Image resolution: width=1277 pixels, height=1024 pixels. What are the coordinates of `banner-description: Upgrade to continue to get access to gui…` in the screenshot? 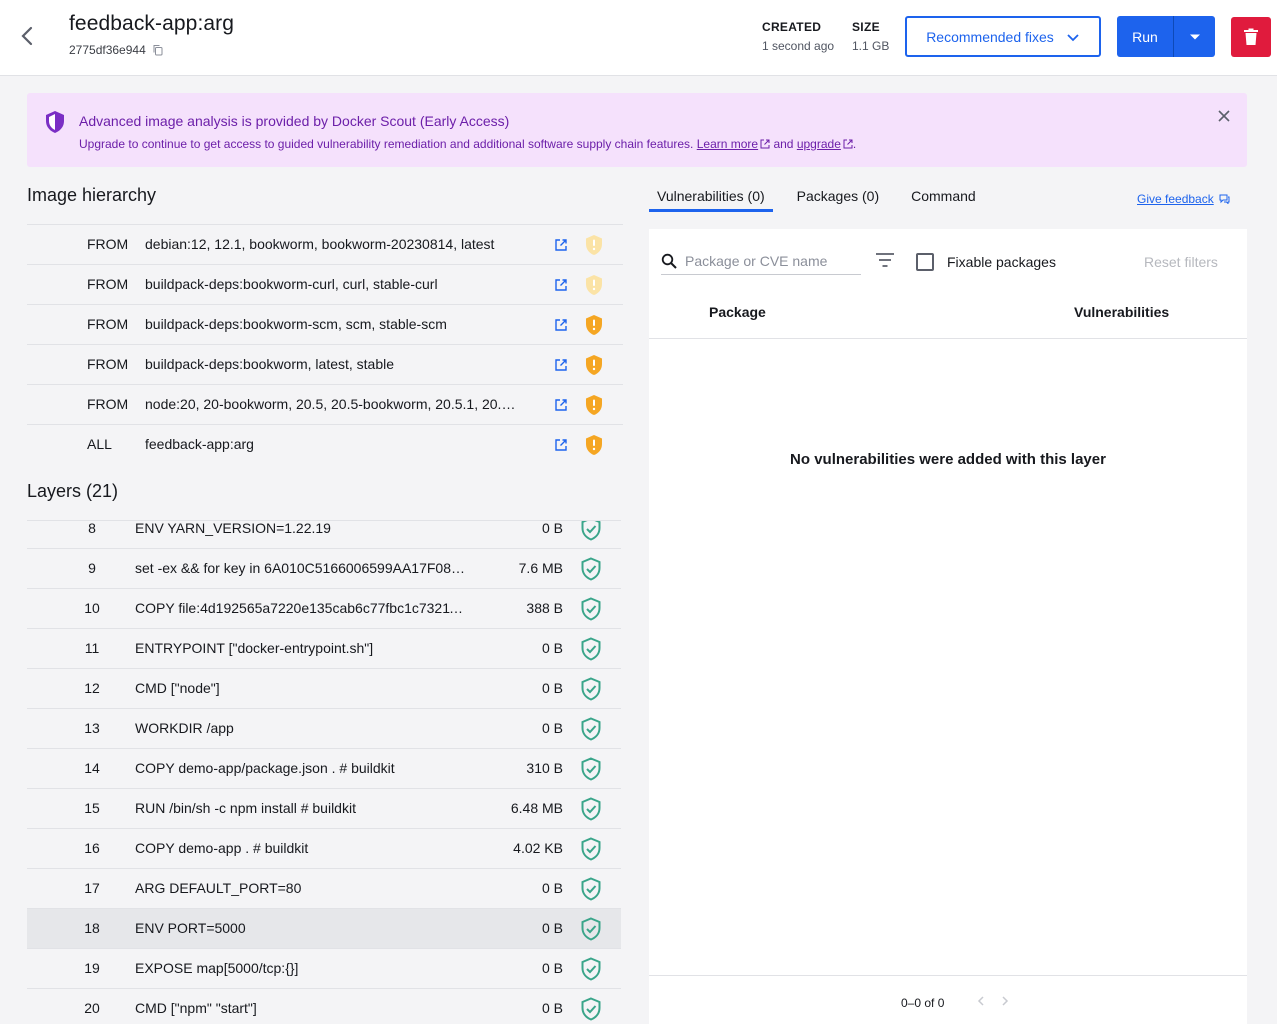 It's located at (386, 144).